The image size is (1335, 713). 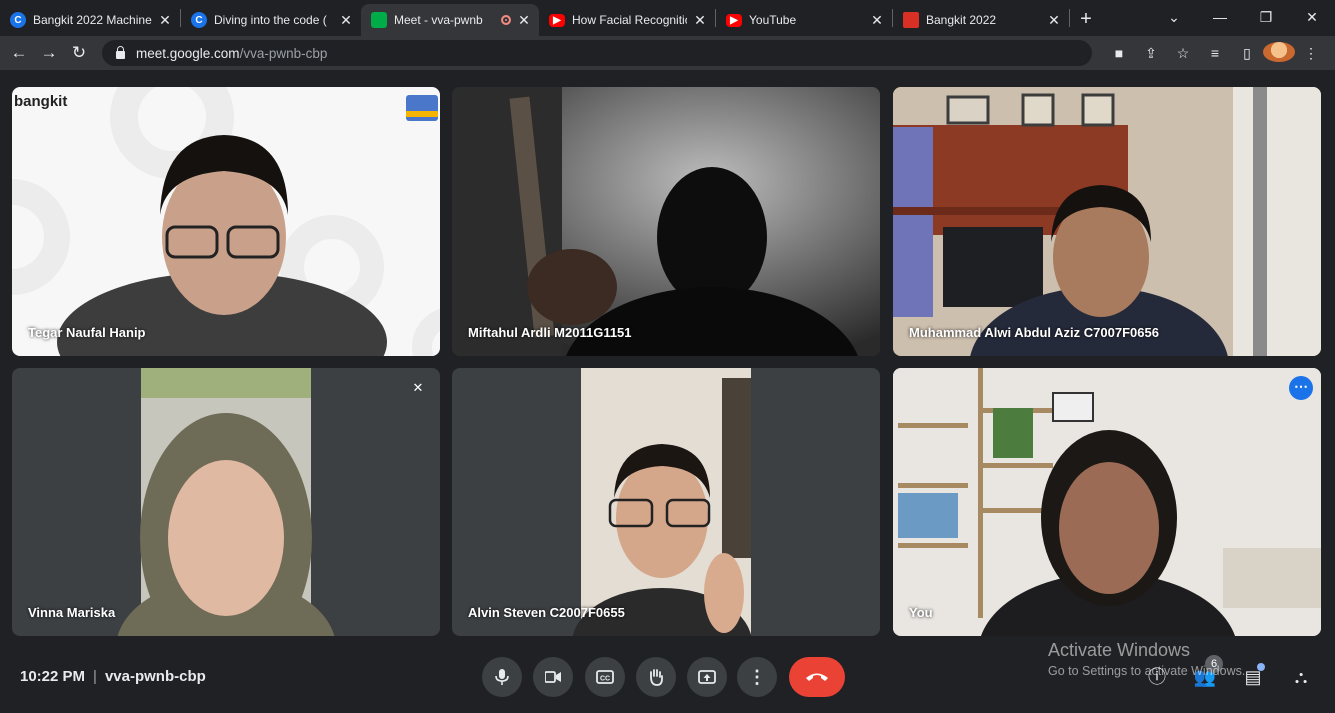 What do you see at coordinates (1151, 53) in the screenshot?
I see `share-icon: ⇪` at bounding box center [1151, 53].